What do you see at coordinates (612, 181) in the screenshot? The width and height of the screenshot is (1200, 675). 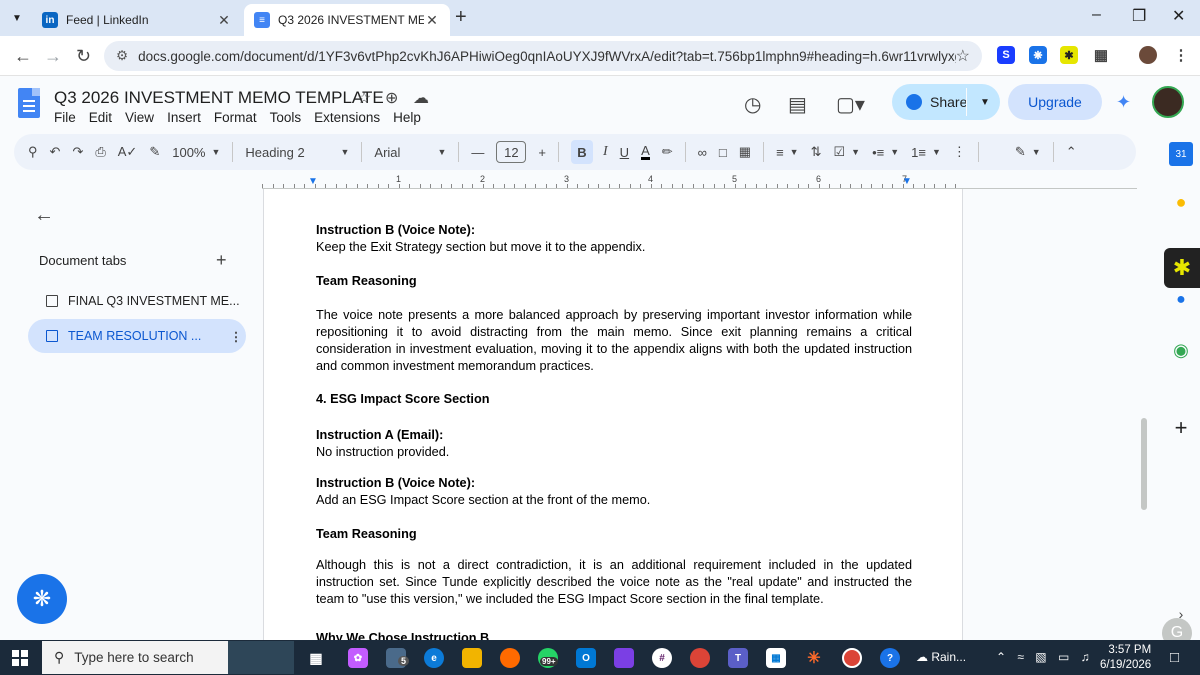 I see `horizontal-ruler: 1 2 3 4 5 6 7 ▼ ▼` at bounding box center [612, 181].